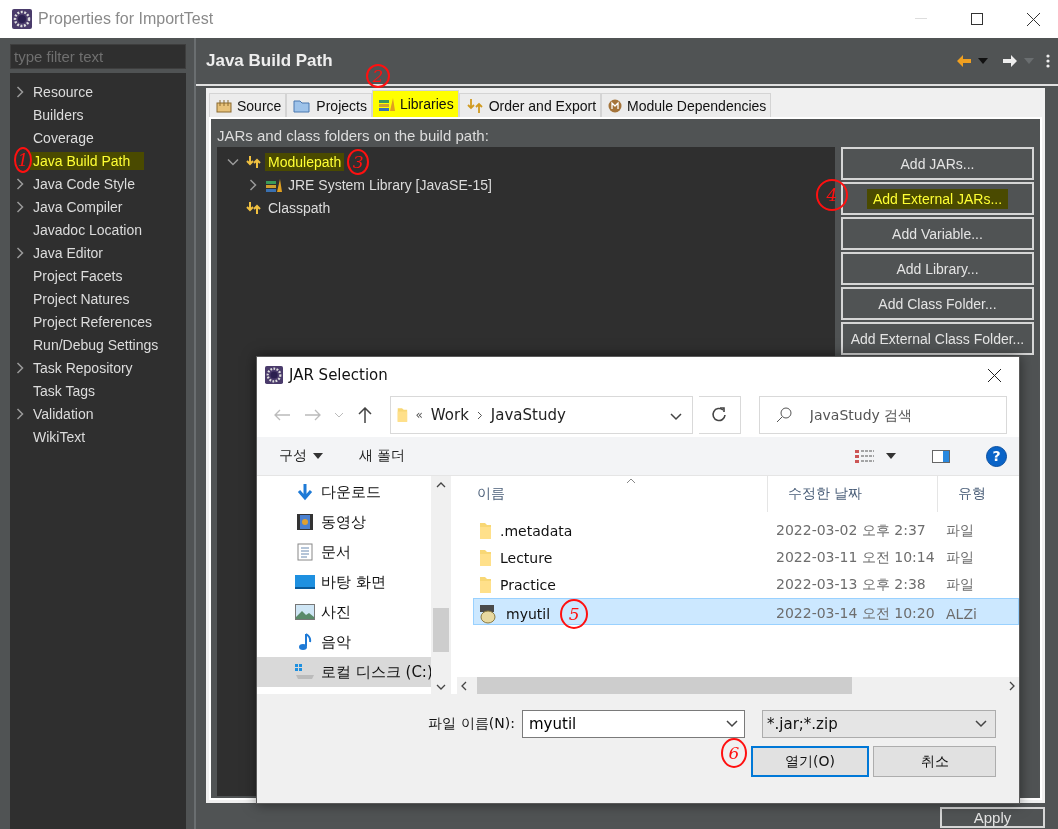  I want to click on scroll-left-icon, so click(464, 685).